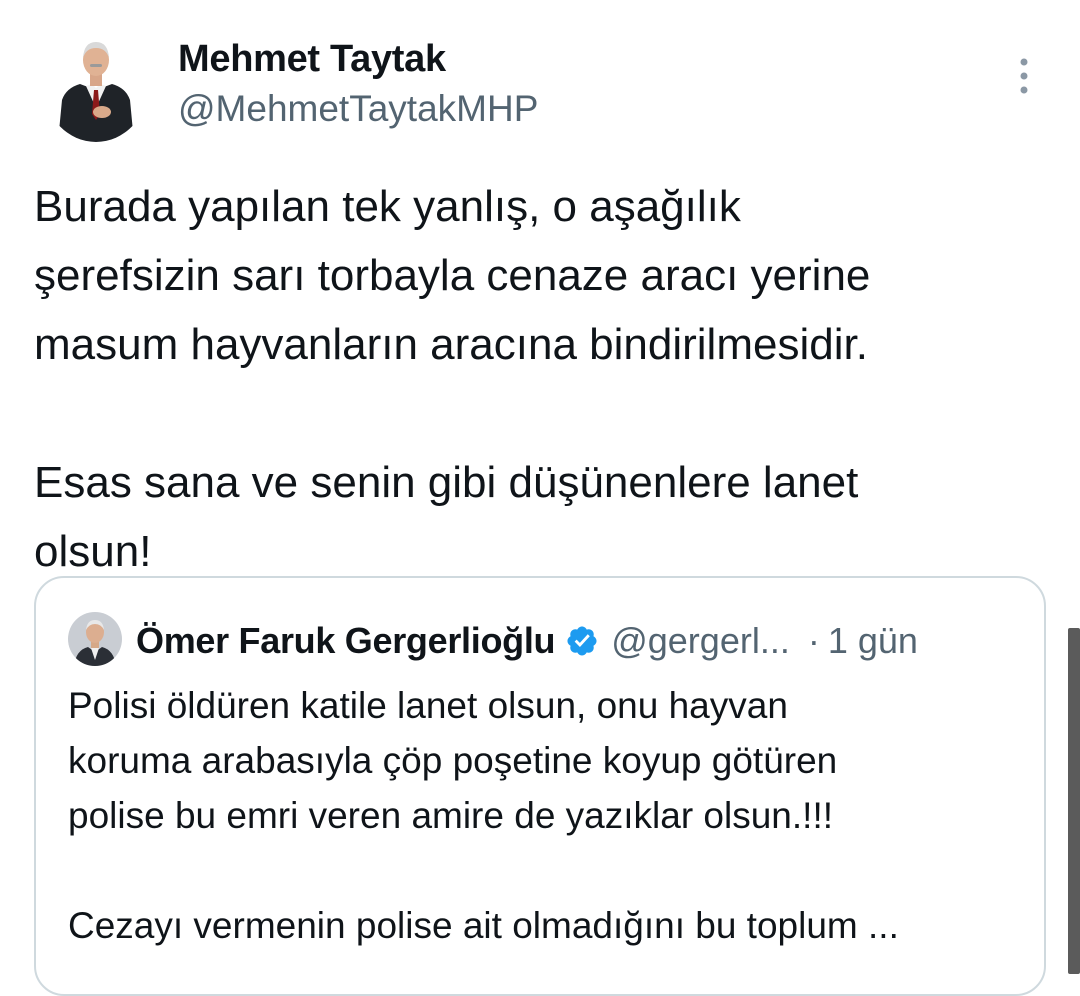 Image resolution: width=1080 pixels, height=996 pixels. What do you see at coordinates (1074, 801) in the screenshot?
I see `scrollbar` at bounding box center [1074, 801].